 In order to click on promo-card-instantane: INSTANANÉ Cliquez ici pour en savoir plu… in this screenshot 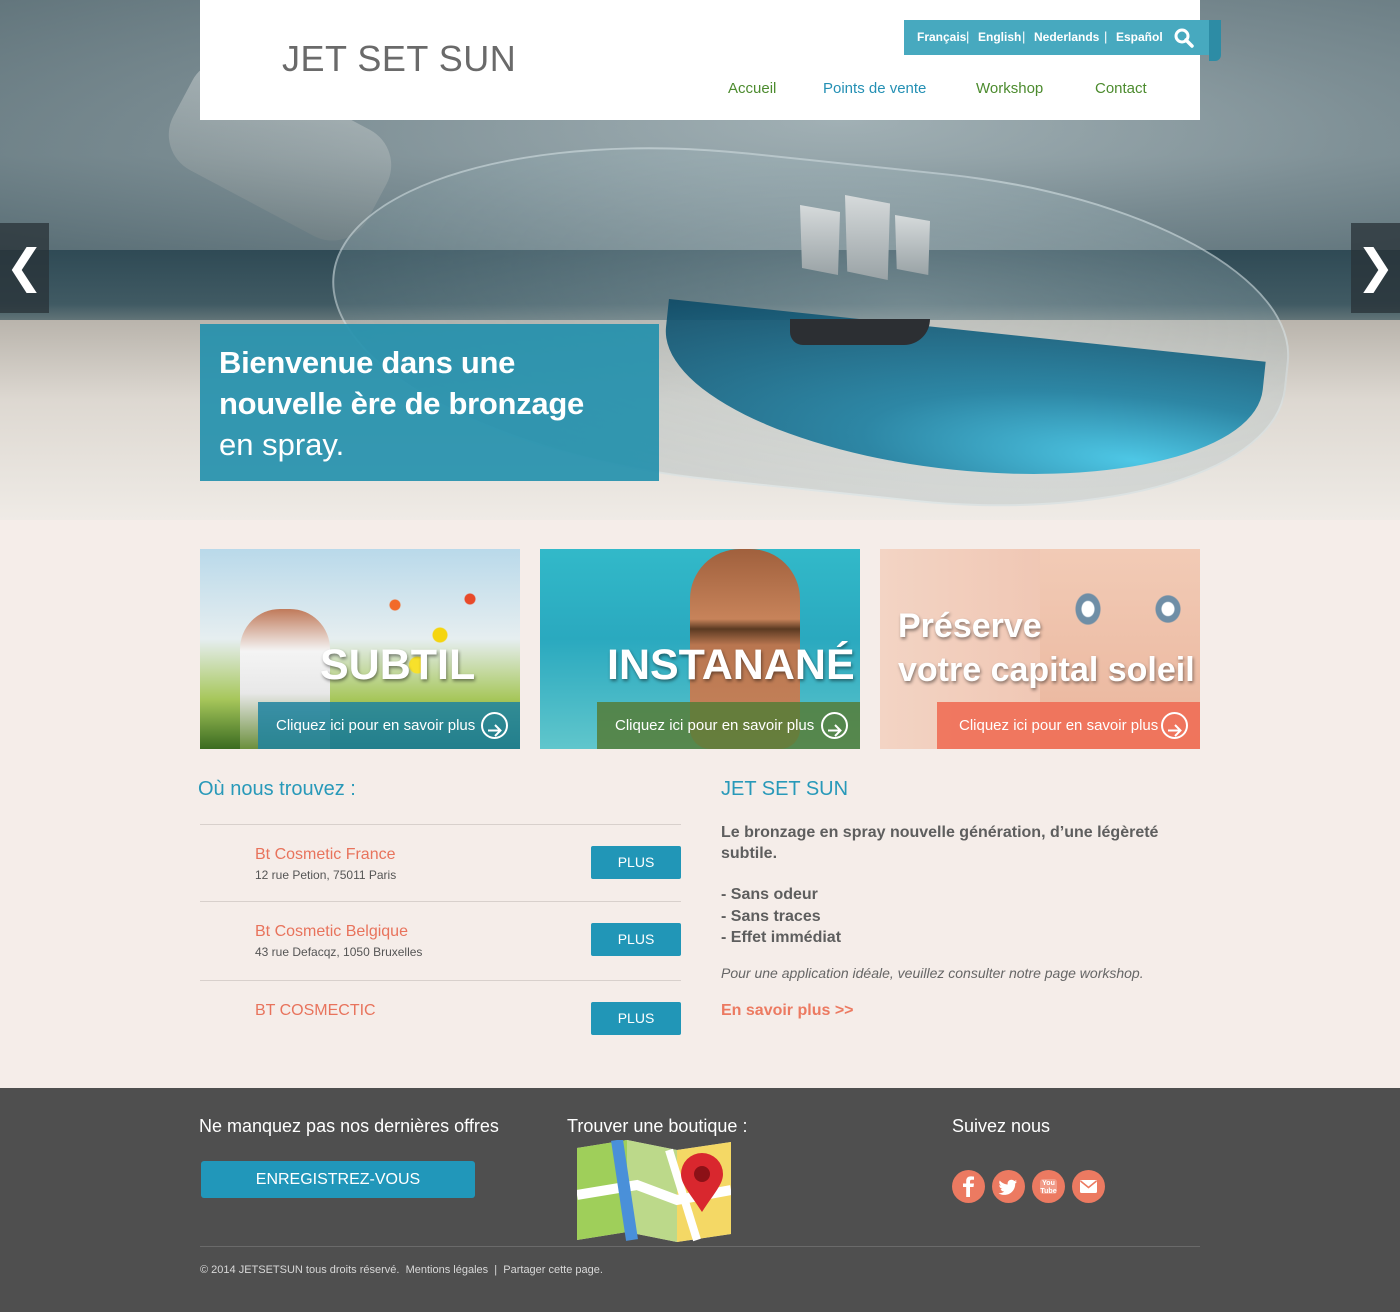, I will do `click(700, 649)`.